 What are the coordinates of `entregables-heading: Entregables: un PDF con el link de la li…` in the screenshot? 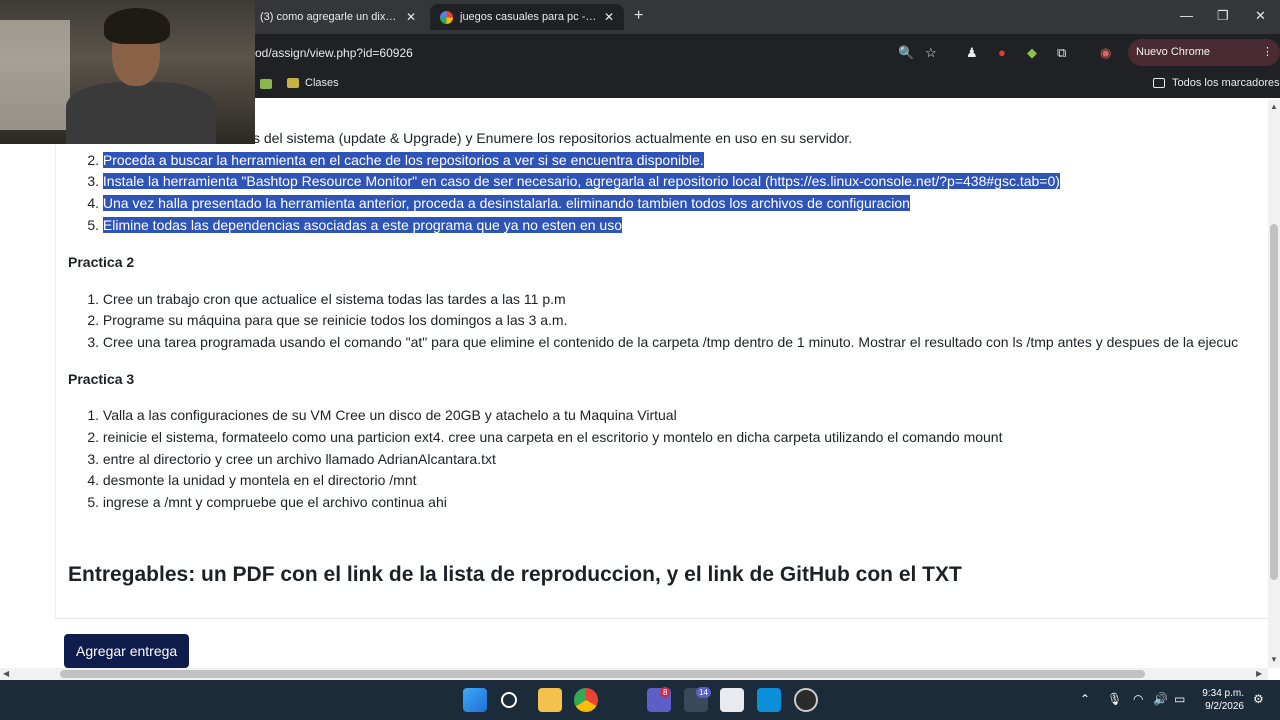 It's located at (515, 574).